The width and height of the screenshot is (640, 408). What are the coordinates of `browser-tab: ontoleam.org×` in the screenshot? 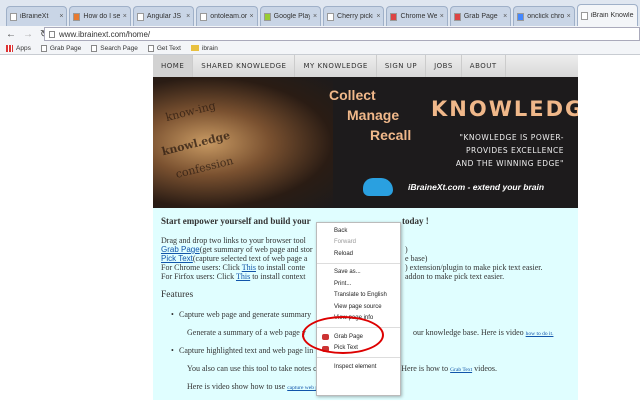 It's located at (227, 16).